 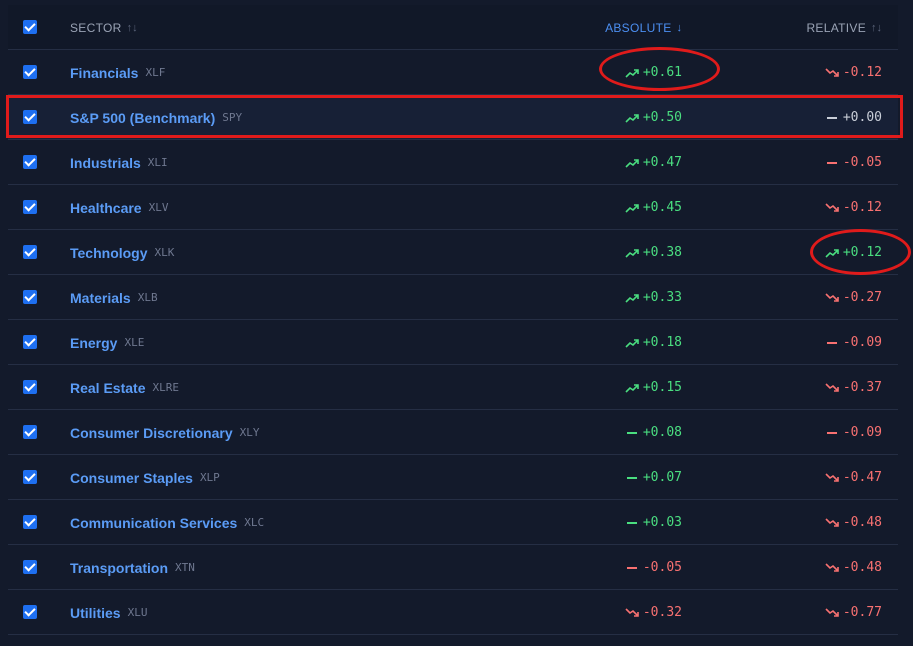 What do you see at coordinates (862, 477) in the screenshot?
I see `relative-number: -0.47` at bounding box center [862, 477].